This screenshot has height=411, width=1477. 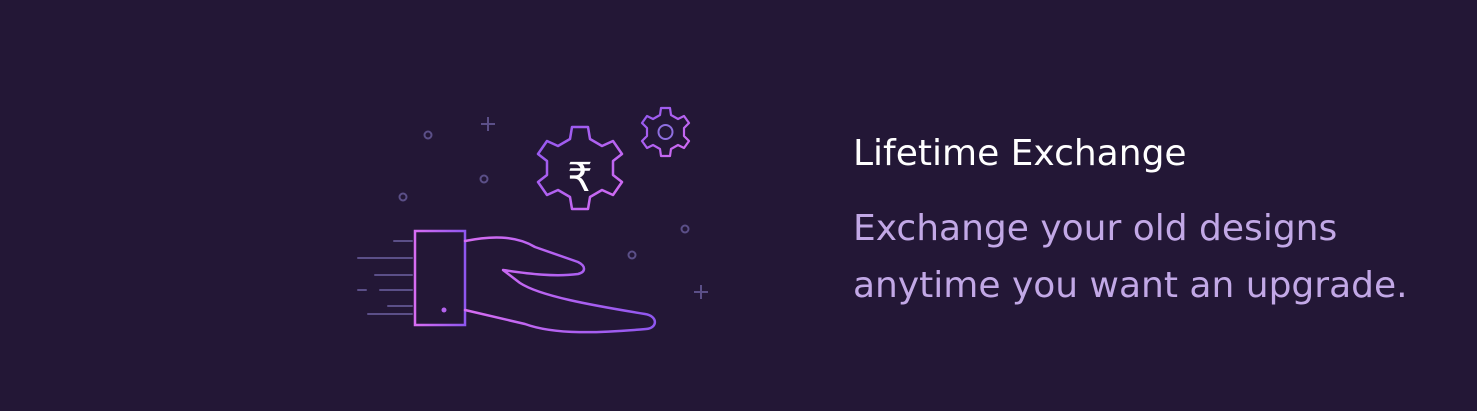 What do you see at coordinates (385, 277) in the screenshot?
I see `speed-lines-icon` at bounding box center [385, 277].